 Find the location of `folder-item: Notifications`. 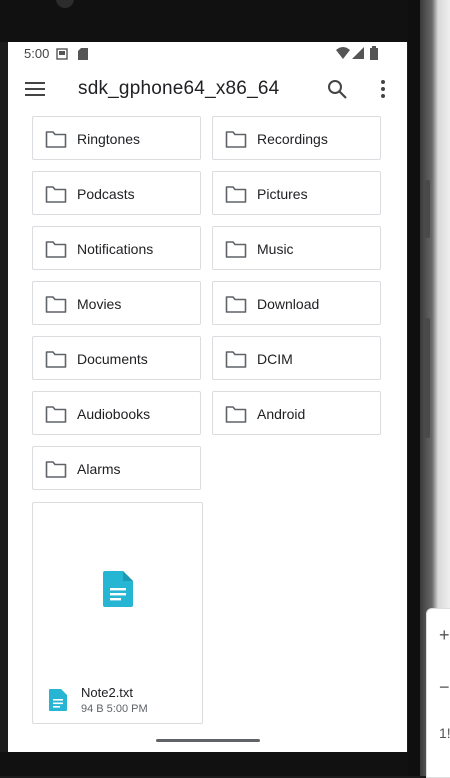

folder-item: Notifications is located at coordinates (116, 248).